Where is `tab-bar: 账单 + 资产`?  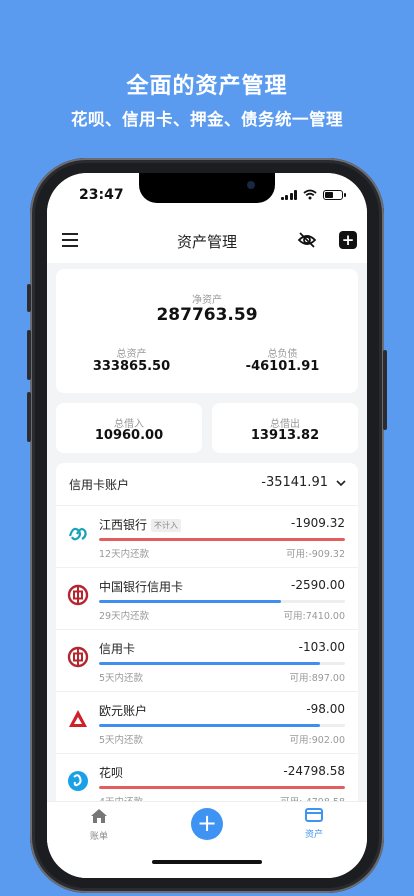 tab-bar: 账单 + 资产 is located at coordinates (207, 839).